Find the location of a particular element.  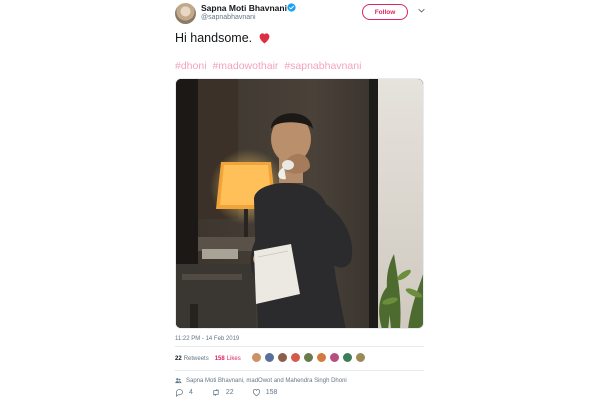

retweet-button: 22 is located at coordinates (222, 392).